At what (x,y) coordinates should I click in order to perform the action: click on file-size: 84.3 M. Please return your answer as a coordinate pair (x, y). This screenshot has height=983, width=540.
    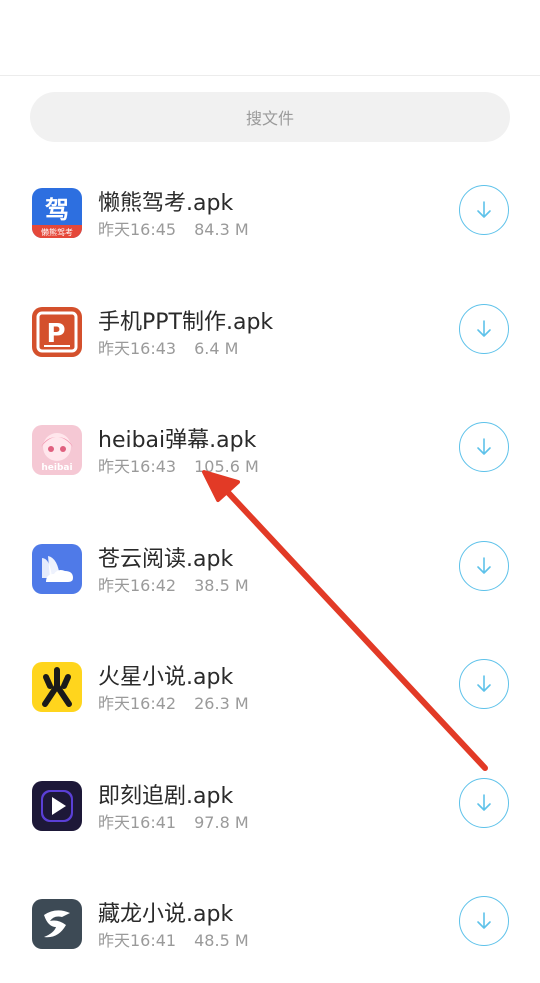
    Looking at the image, I should click on (221, 229).